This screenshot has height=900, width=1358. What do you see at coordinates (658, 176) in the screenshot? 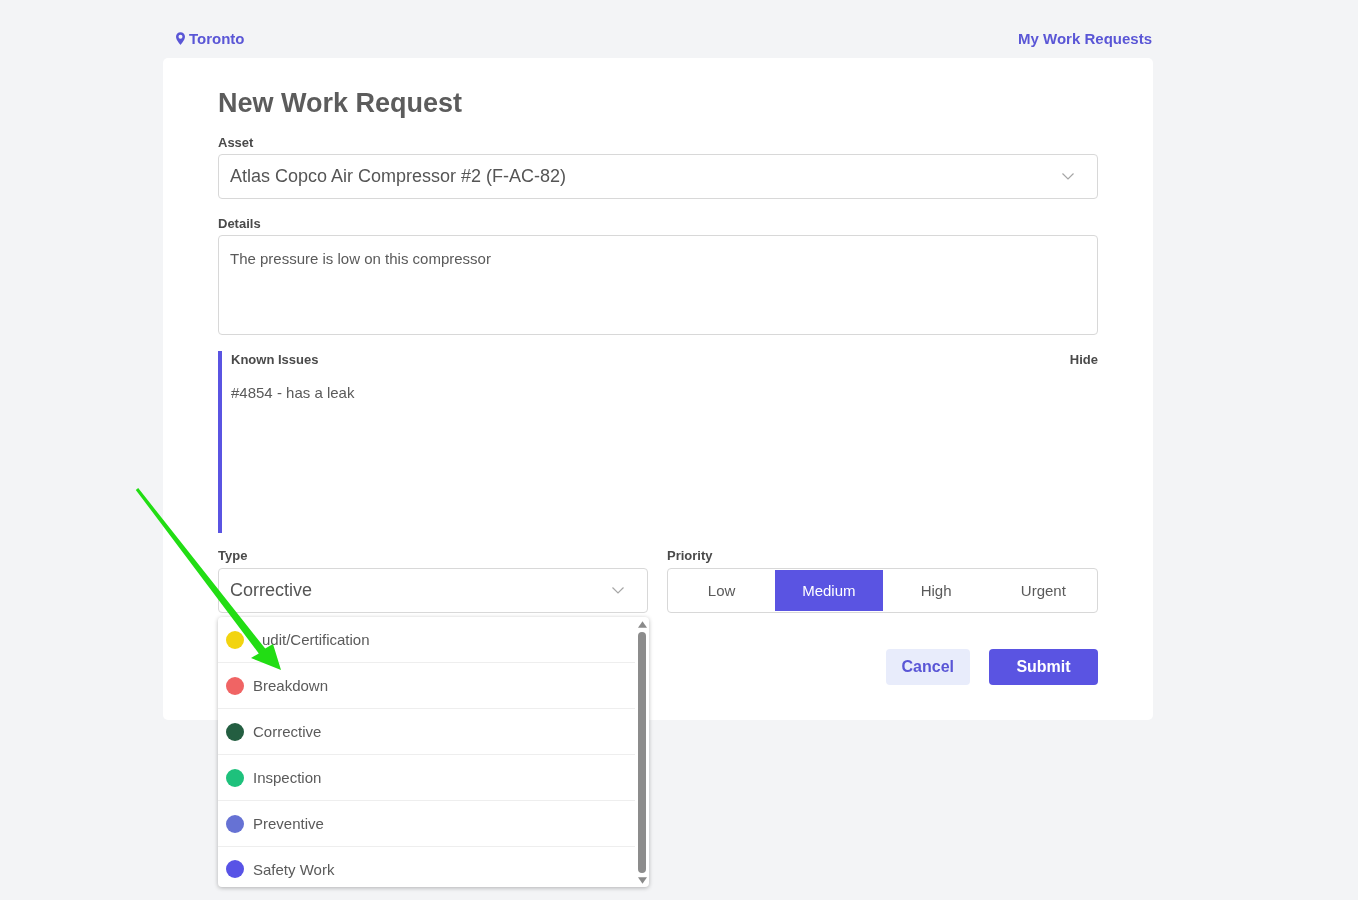
I see `asset-select: Atlas Copco Air Compressor #2 (F-AC-82)` at bounding box center [658, 176].